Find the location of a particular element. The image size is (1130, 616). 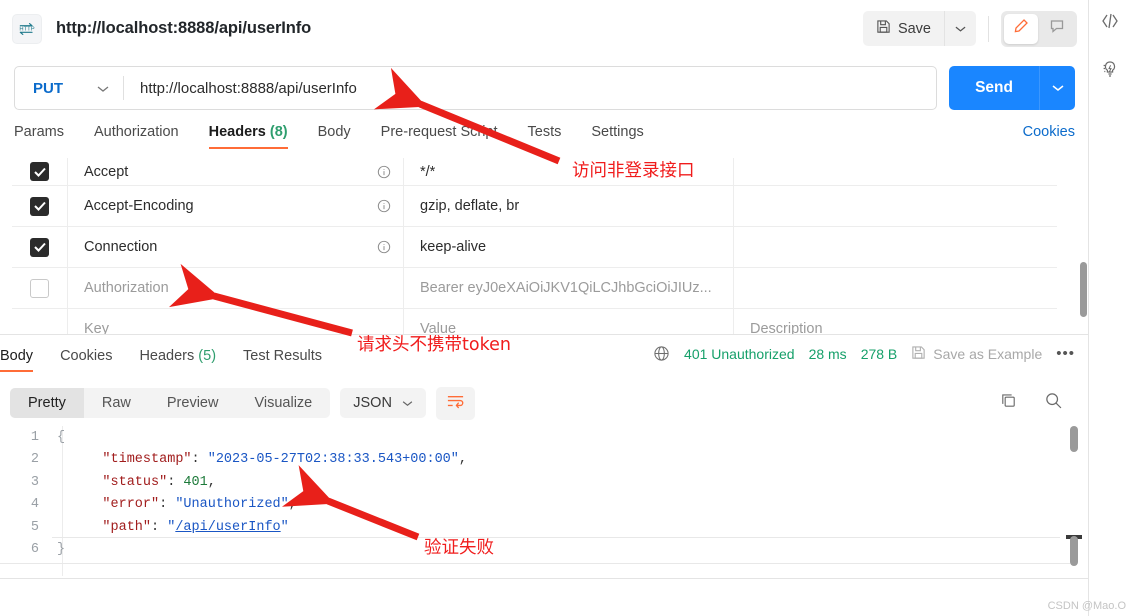

search-icon is located at coordinates (1053, 403).